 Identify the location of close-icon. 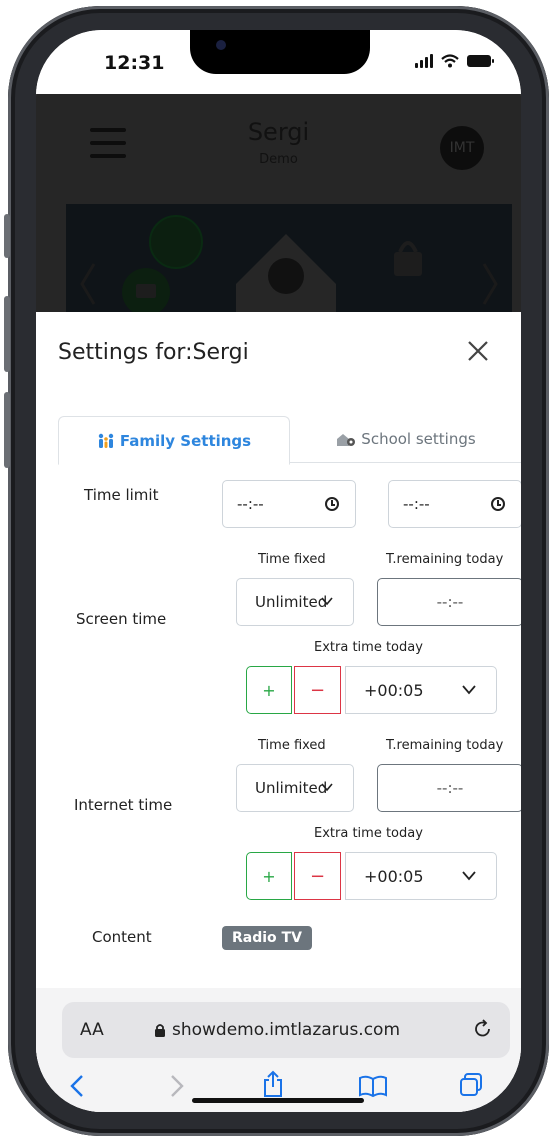
(478, 351).